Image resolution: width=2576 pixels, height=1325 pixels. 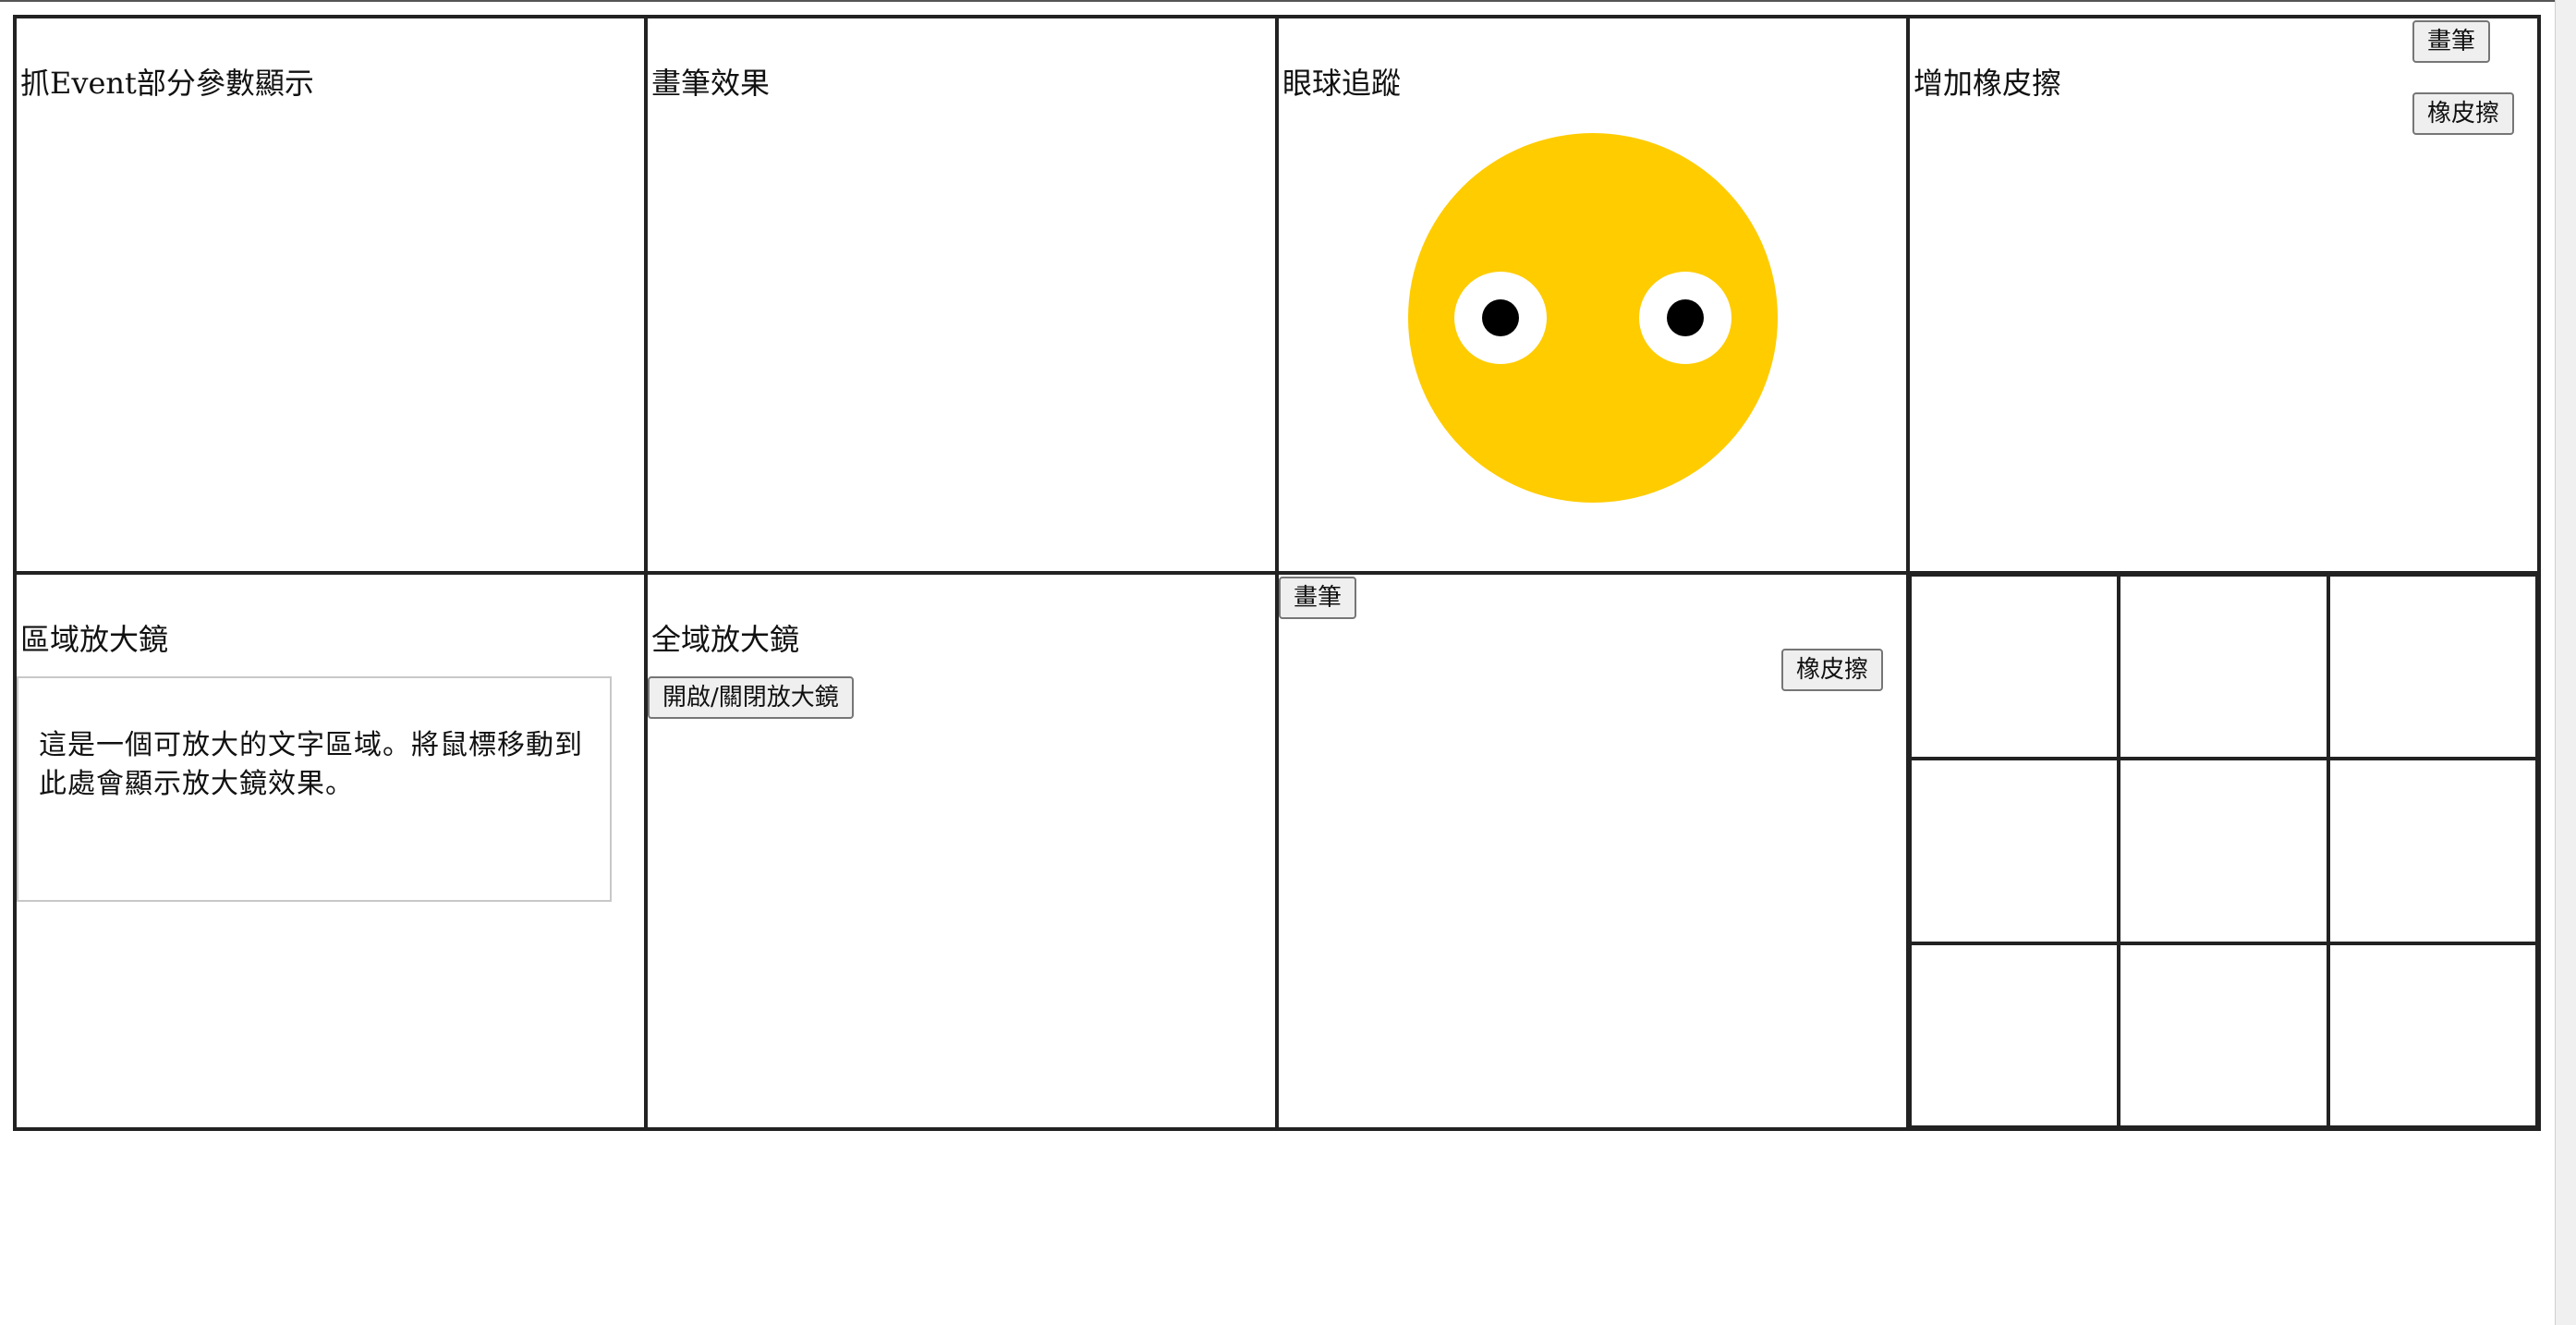 What do you see at coordinates (1988, 83) in the screenshot?
I see `panel-title: 增加橡皮擦` at bounding box center [1988, 83].